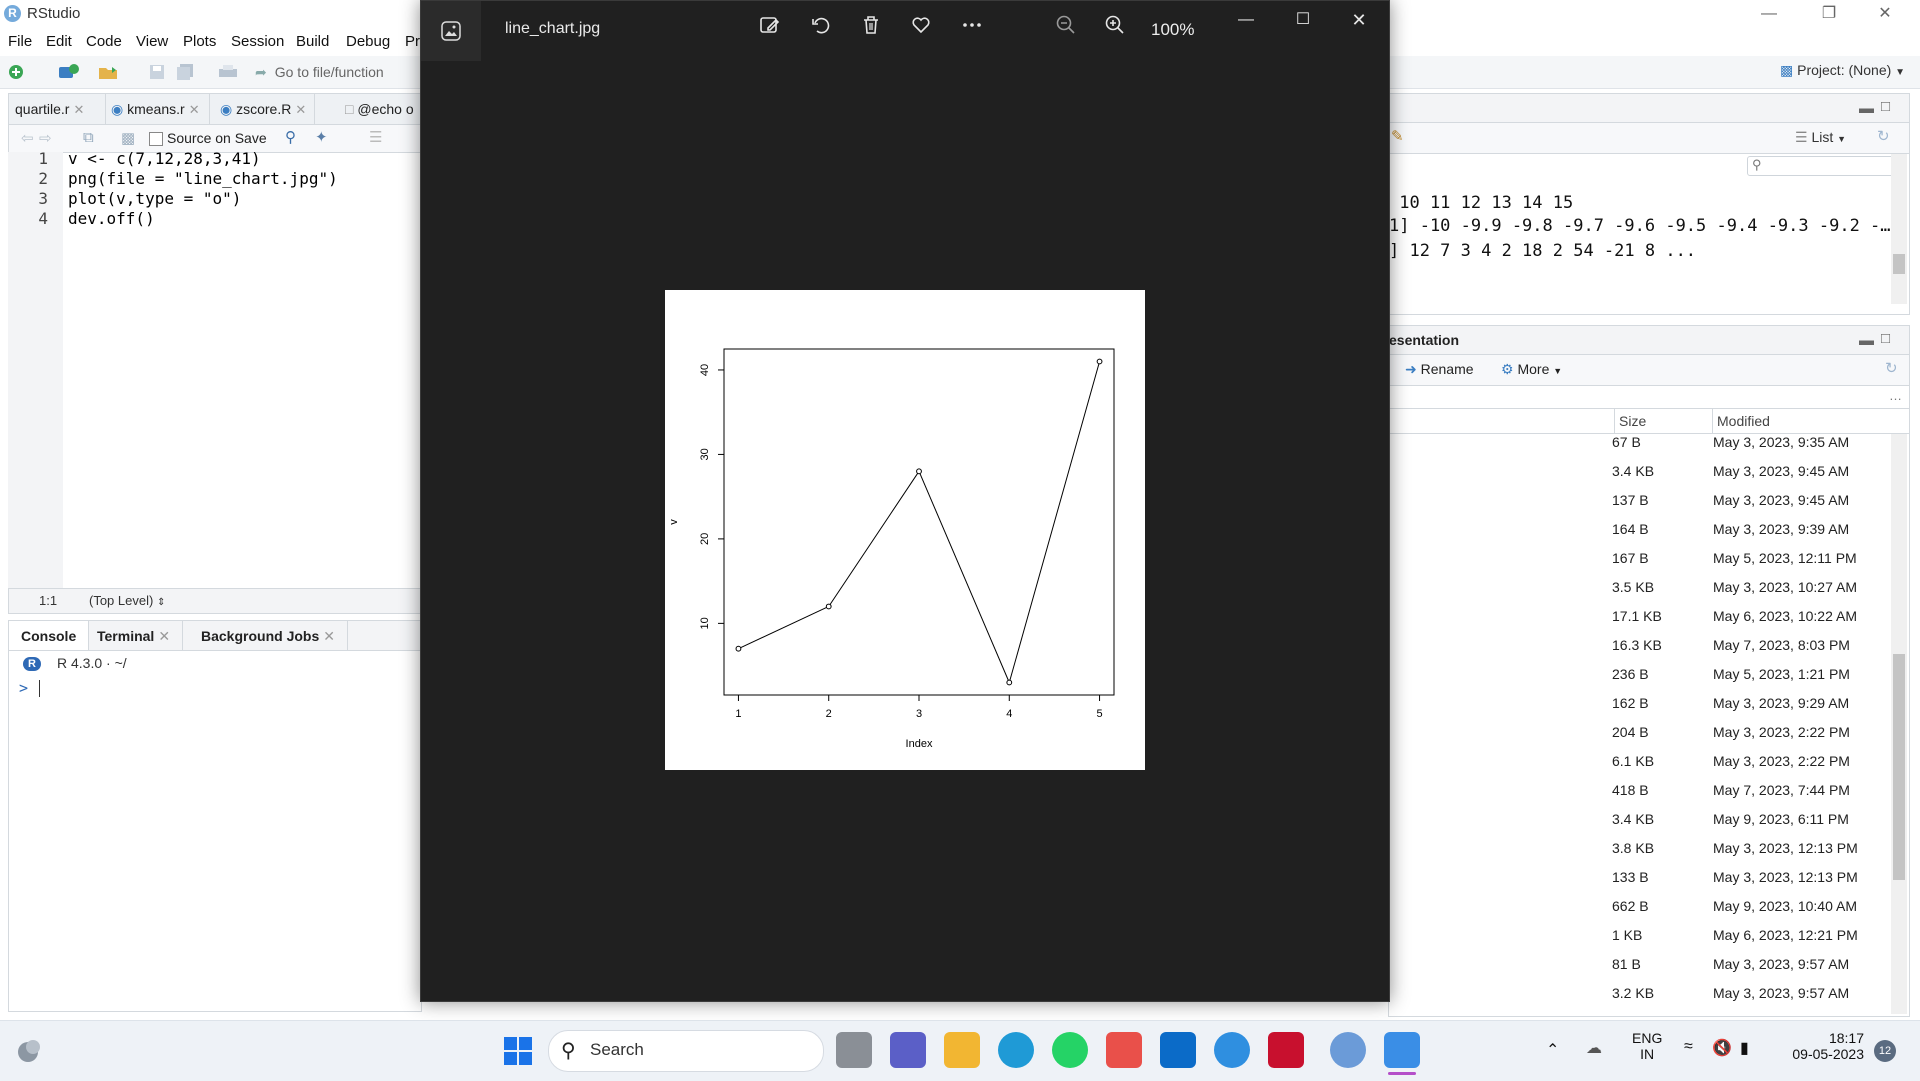 The image size is (1920, 1081). I want to click on code-line: dev.off(), so click(111, 218).